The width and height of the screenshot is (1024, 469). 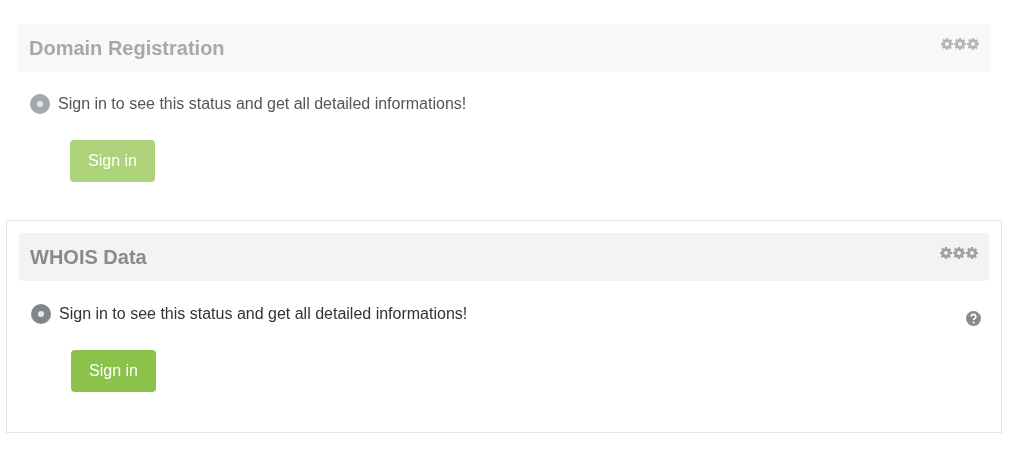 I want to click on panel-title: Domain Registration, so click(x=127, y=48).